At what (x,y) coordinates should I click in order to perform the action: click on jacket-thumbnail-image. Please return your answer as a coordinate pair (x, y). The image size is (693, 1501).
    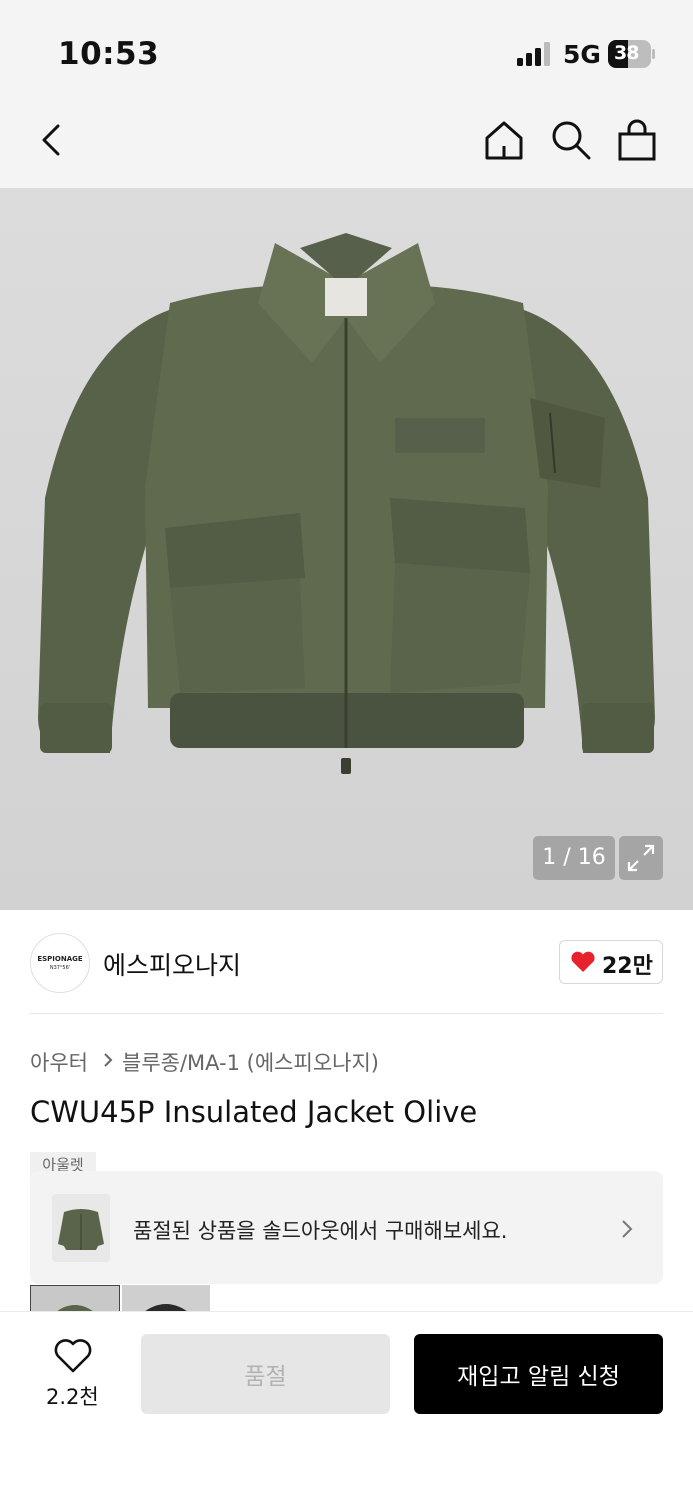
    Looking at the image, I should click on (81, 1229).